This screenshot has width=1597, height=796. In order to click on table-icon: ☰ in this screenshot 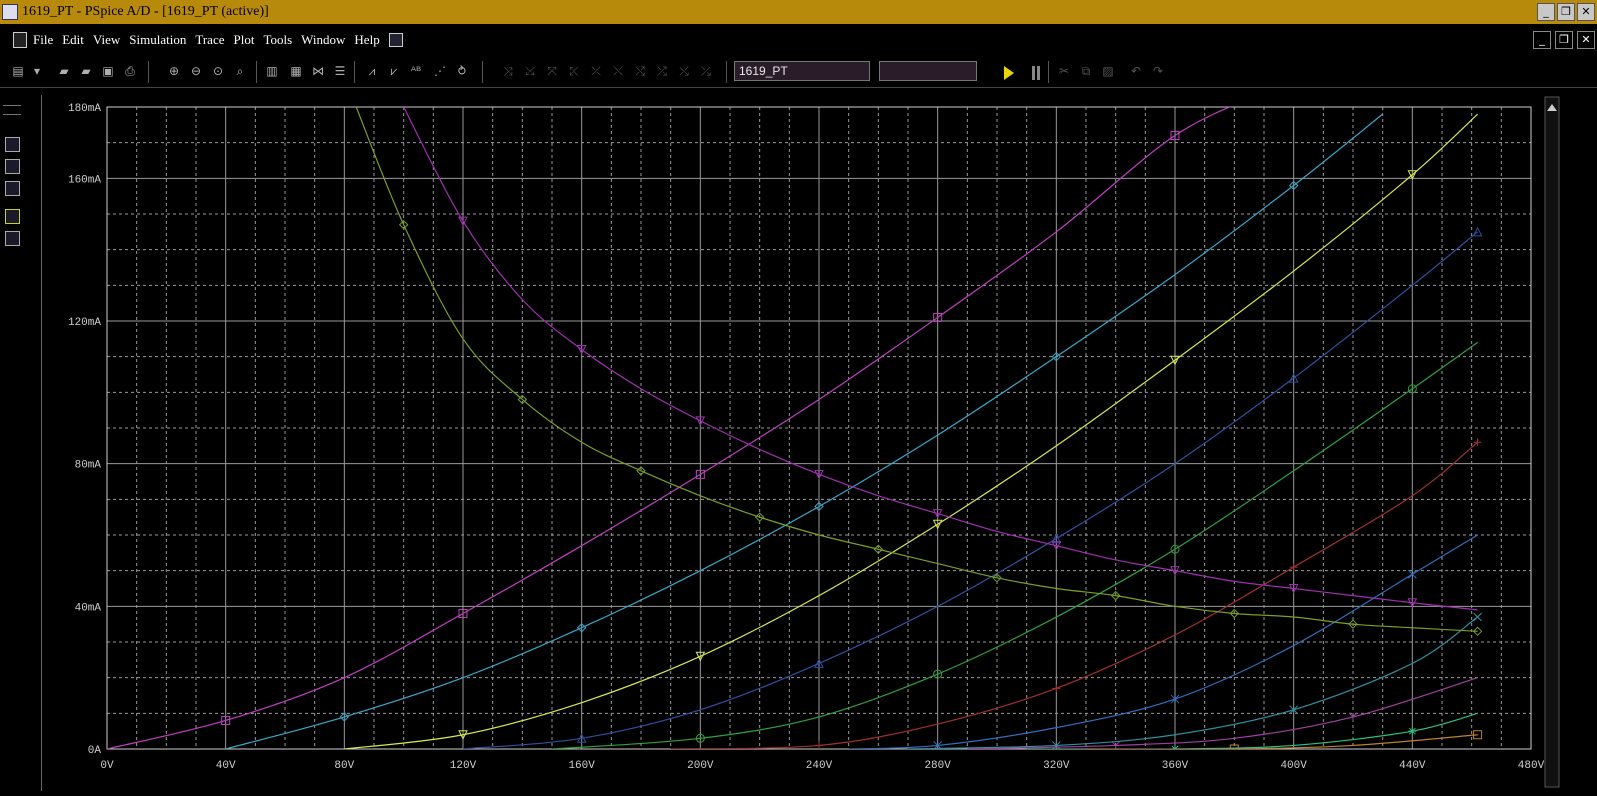, I will do `click(340, 71)`.